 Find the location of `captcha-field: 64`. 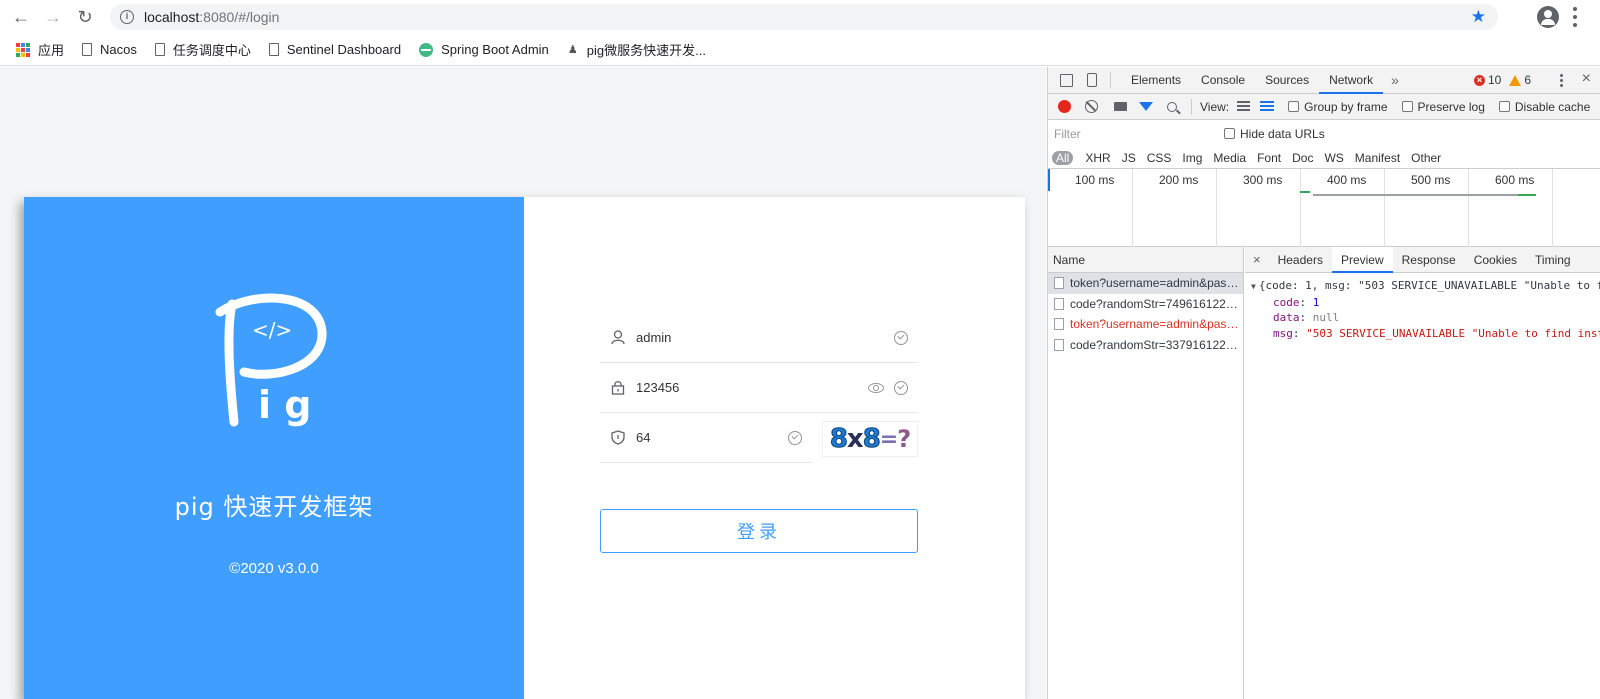

captcha-field: 64 is located at coordinates (706, 438).